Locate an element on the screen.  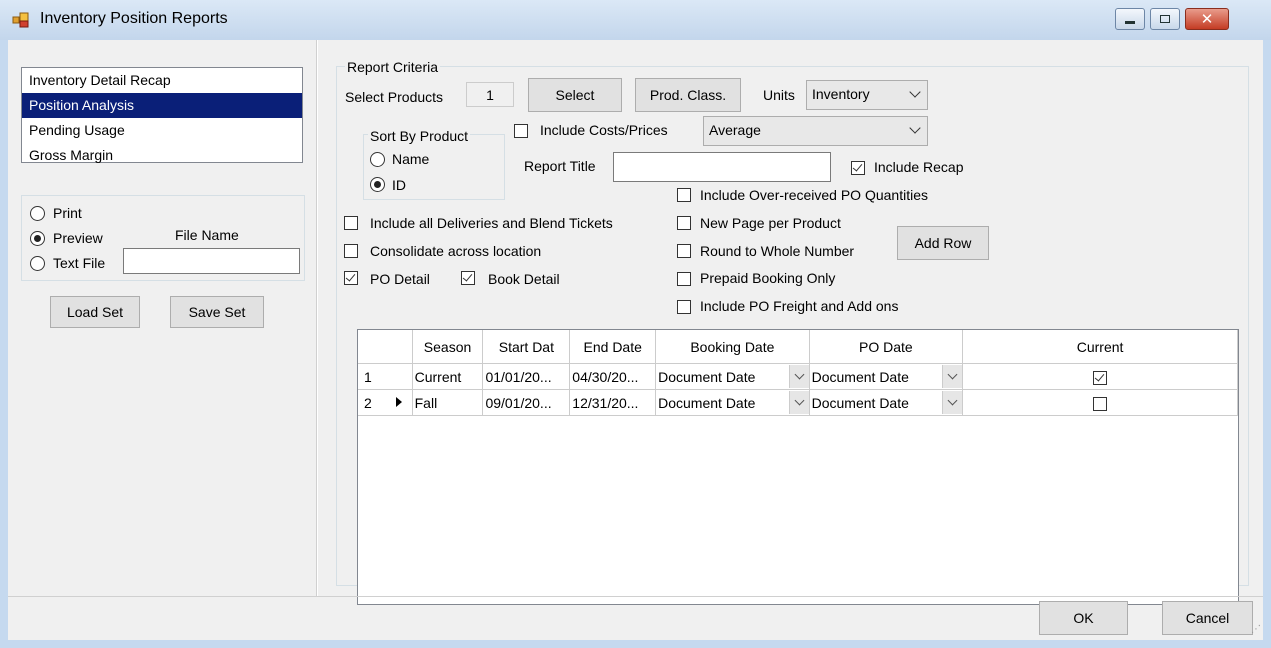
current-row-icon is located at coordinates (399, 402).